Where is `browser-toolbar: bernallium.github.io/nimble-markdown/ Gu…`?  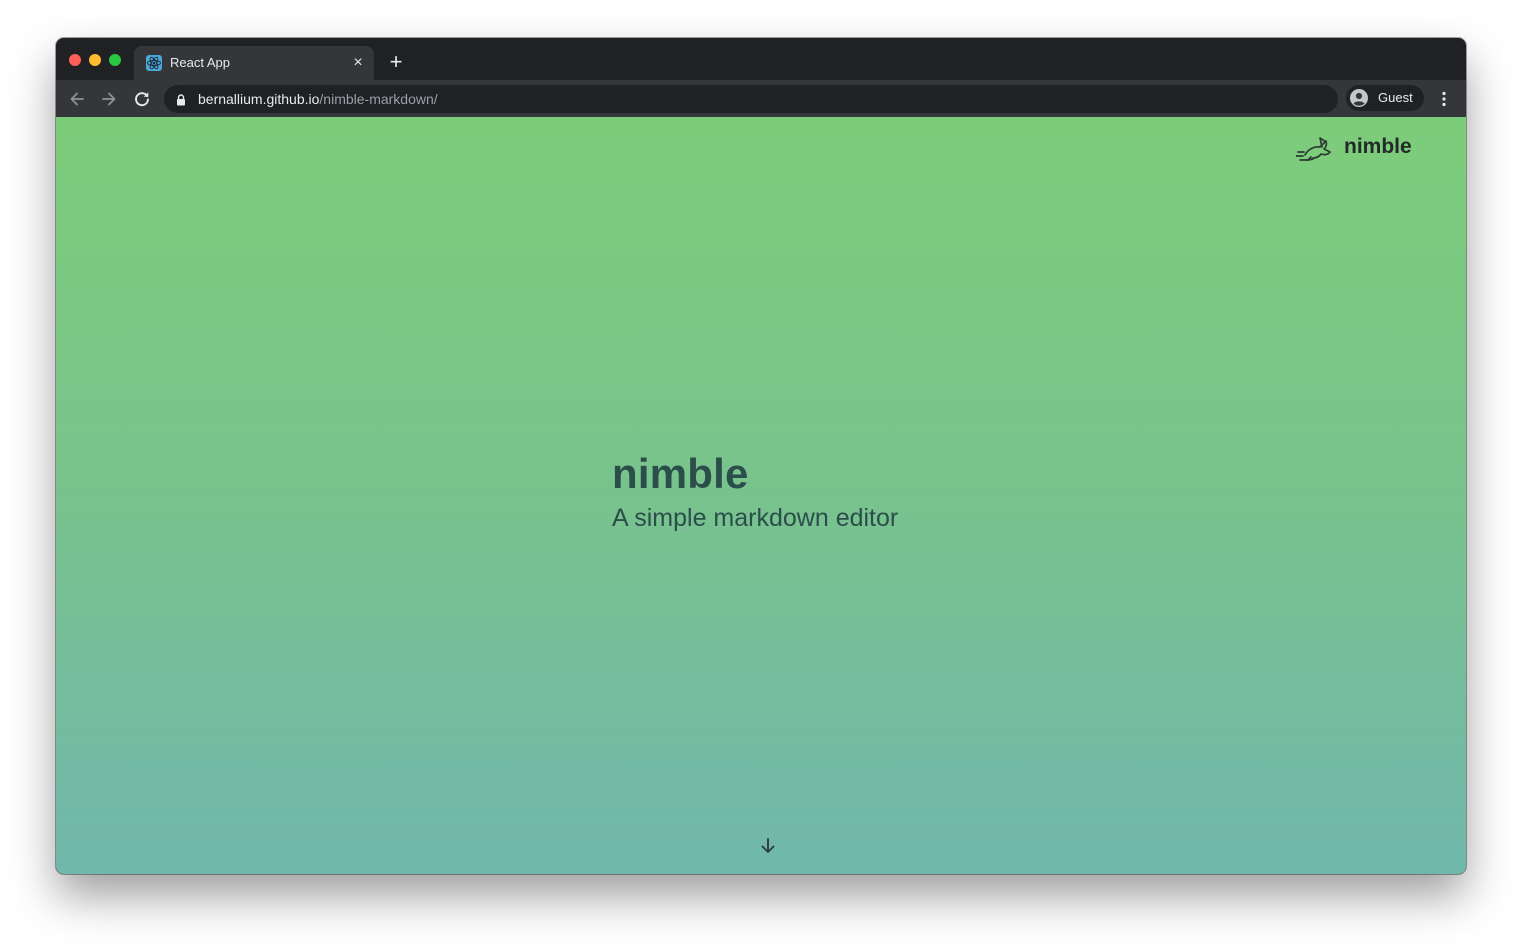
browser-toolbar: bernallium.github.io/nimble-markdown/ Gu… is located at coordinates (761, 98).